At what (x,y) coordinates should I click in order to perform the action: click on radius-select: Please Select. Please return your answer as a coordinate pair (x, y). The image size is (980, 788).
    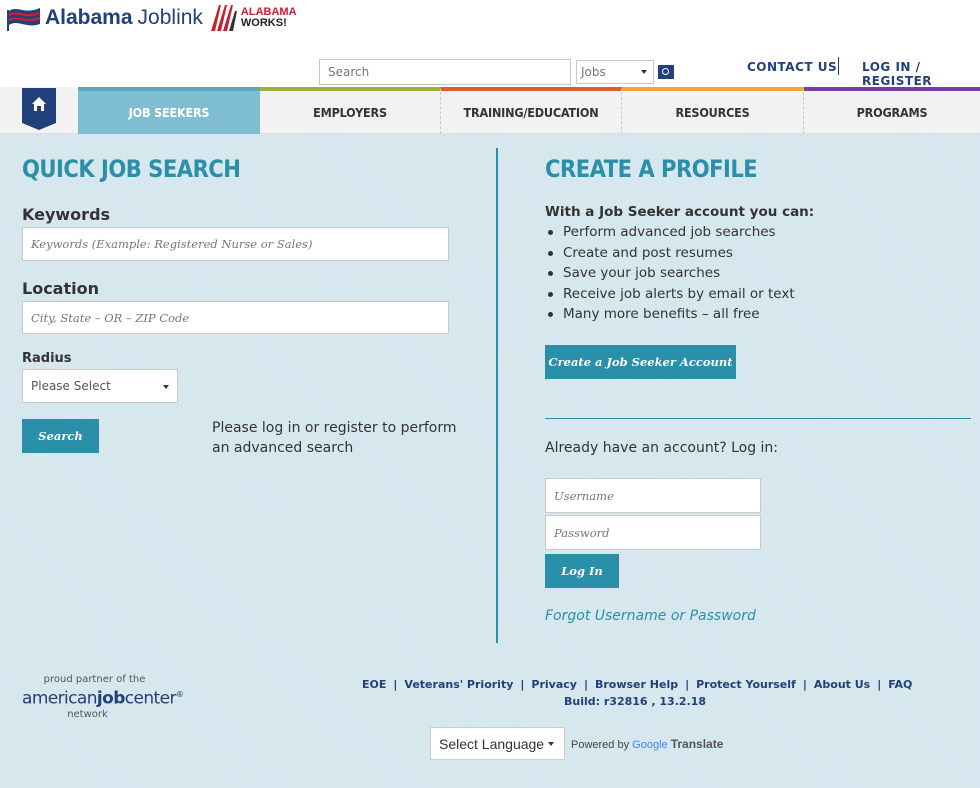
    Looking at the image, I should click on (100, 386).